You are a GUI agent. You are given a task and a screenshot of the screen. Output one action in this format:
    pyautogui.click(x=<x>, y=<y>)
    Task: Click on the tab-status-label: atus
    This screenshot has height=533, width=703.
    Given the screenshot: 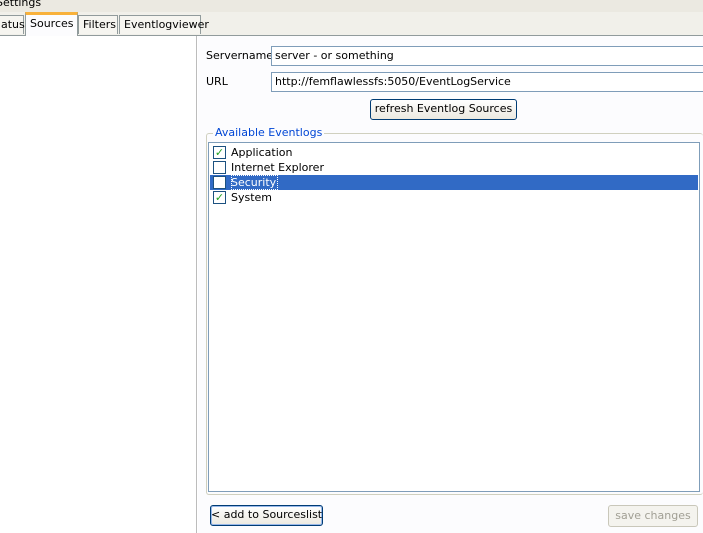 What is the action you would take?
    pyautogui.click(x=13, y=24)
    